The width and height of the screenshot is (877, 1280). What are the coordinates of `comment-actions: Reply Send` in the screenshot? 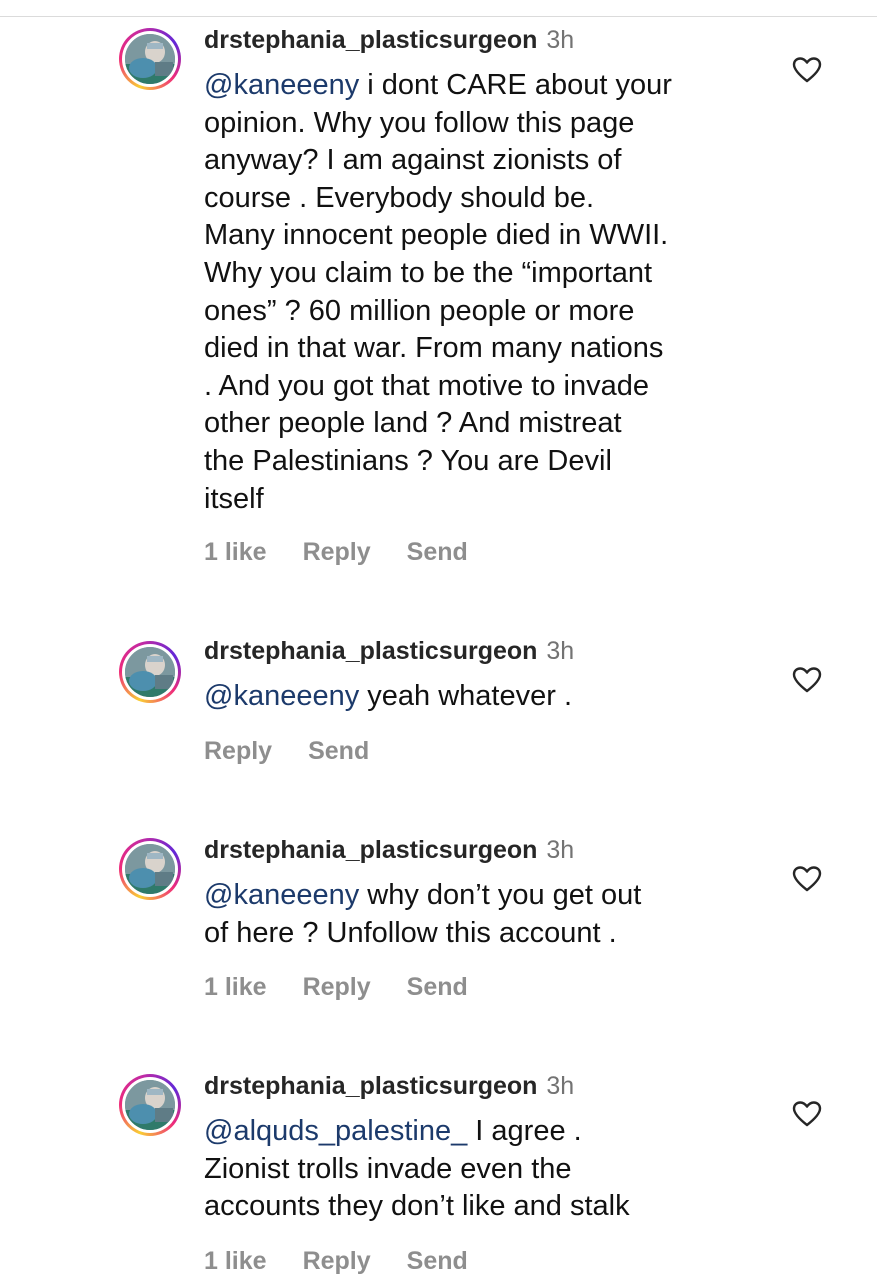 It's located at (304, 751).